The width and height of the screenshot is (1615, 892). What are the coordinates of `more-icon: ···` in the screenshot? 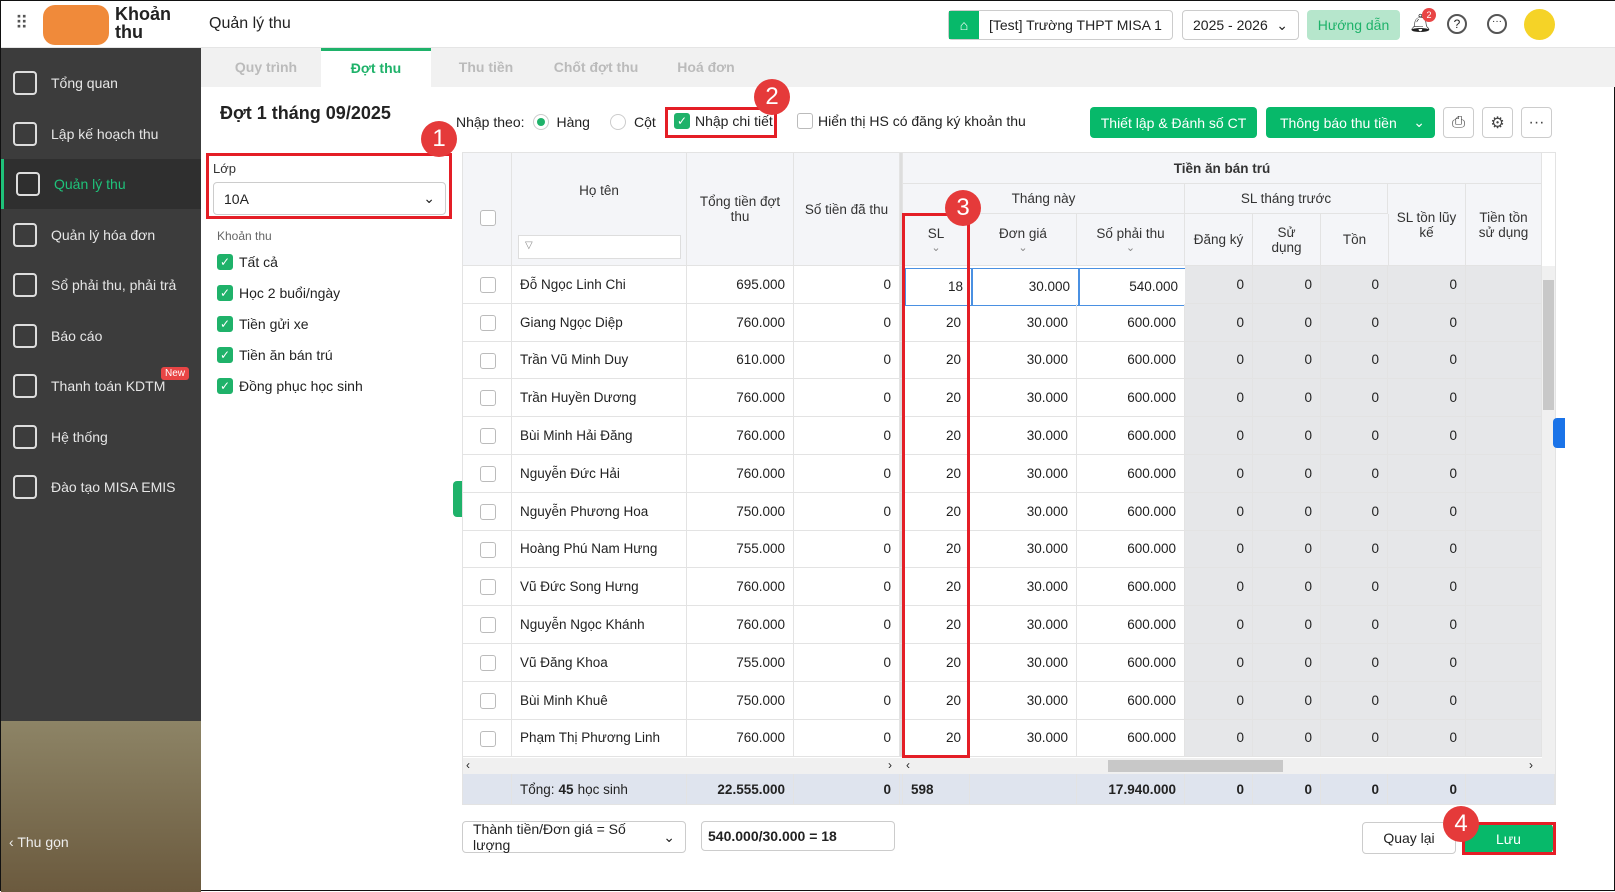 It's located at (1497, 24).